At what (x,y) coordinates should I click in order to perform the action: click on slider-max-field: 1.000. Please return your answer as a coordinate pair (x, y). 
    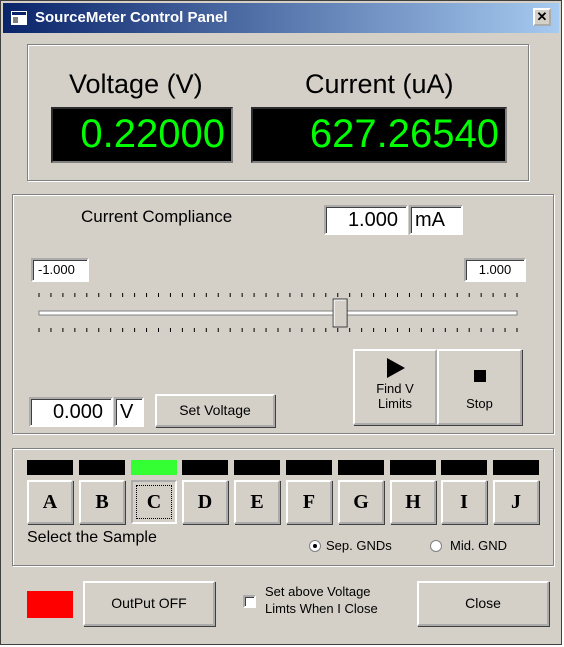
    Looking at the image, I should click on (495, 270).